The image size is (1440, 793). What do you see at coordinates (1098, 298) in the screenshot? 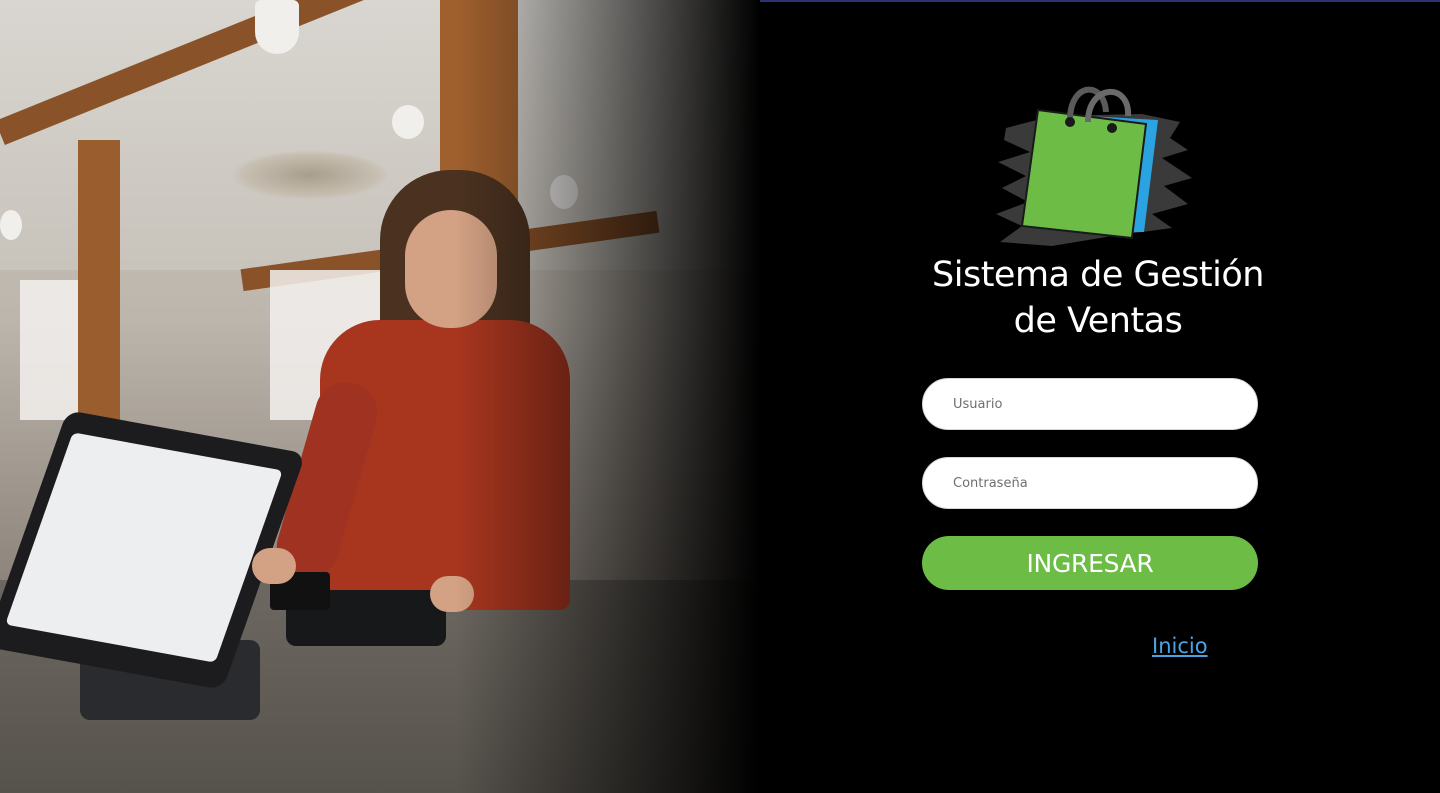
I see `app-title: Sistema de Gestión de Ventas` at bounding box center [1098, 298].